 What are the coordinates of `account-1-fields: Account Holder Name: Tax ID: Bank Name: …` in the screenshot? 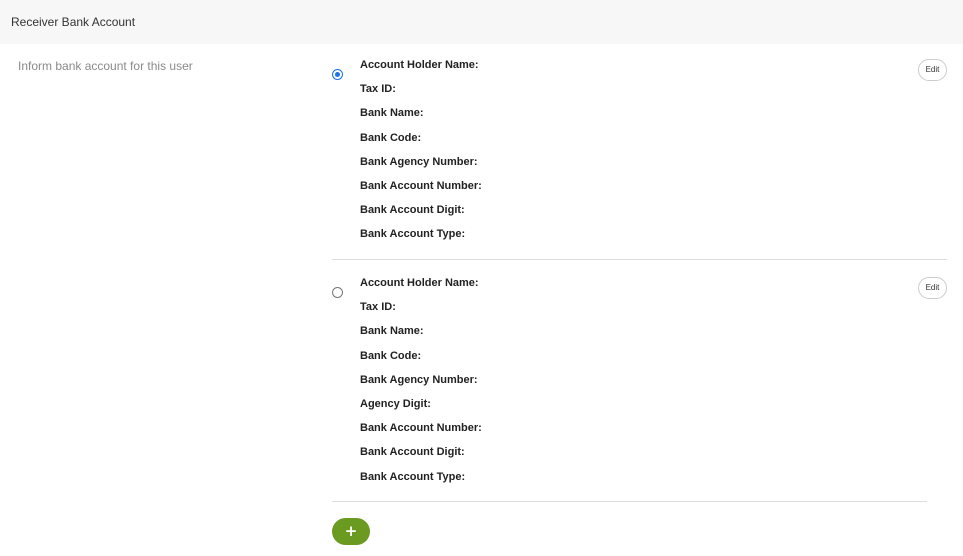 It's located at (421, 156).